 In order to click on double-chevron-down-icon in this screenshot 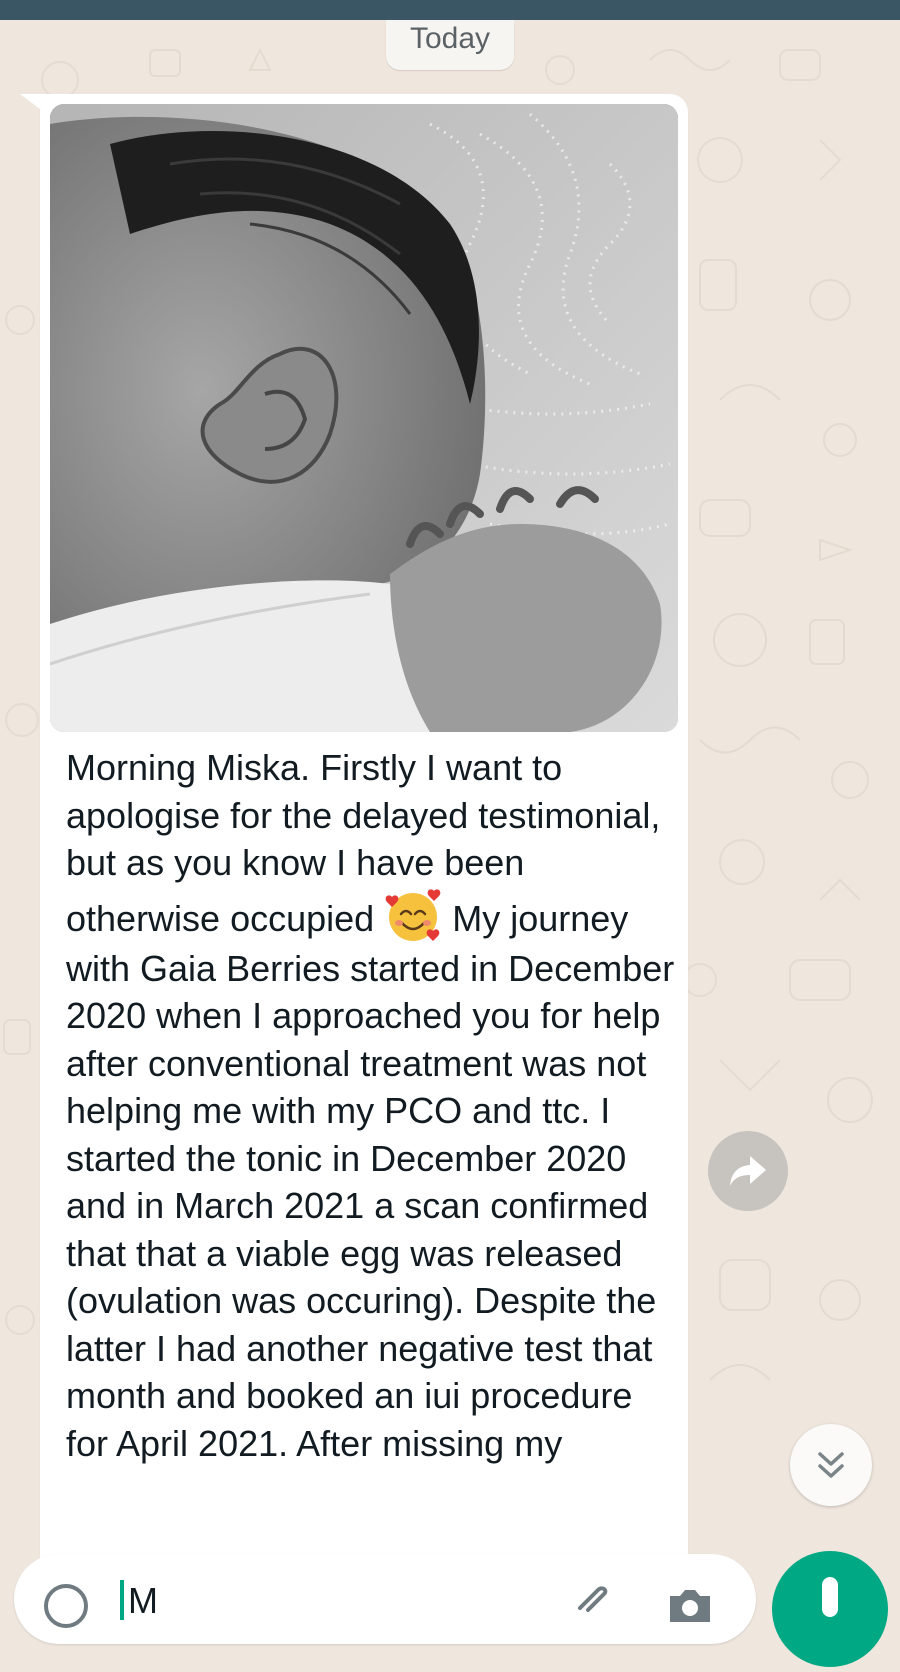, I will do `click(831, 1465)`.